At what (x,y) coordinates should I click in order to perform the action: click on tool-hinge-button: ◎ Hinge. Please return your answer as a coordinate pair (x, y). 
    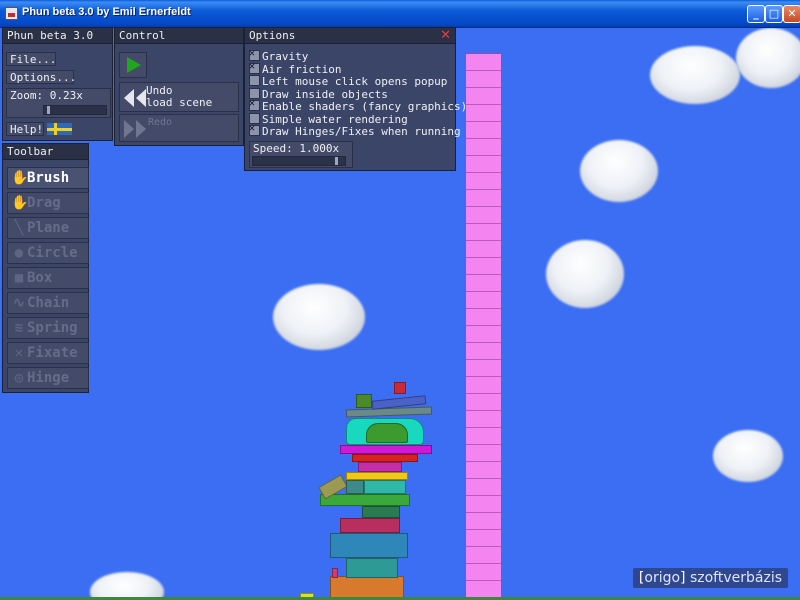
    Looking at the image, I should click on (48, 378).